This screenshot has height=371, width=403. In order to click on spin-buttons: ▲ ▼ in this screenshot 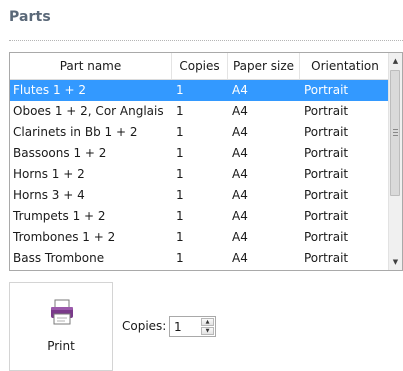, I will do `click(207, 326)`.